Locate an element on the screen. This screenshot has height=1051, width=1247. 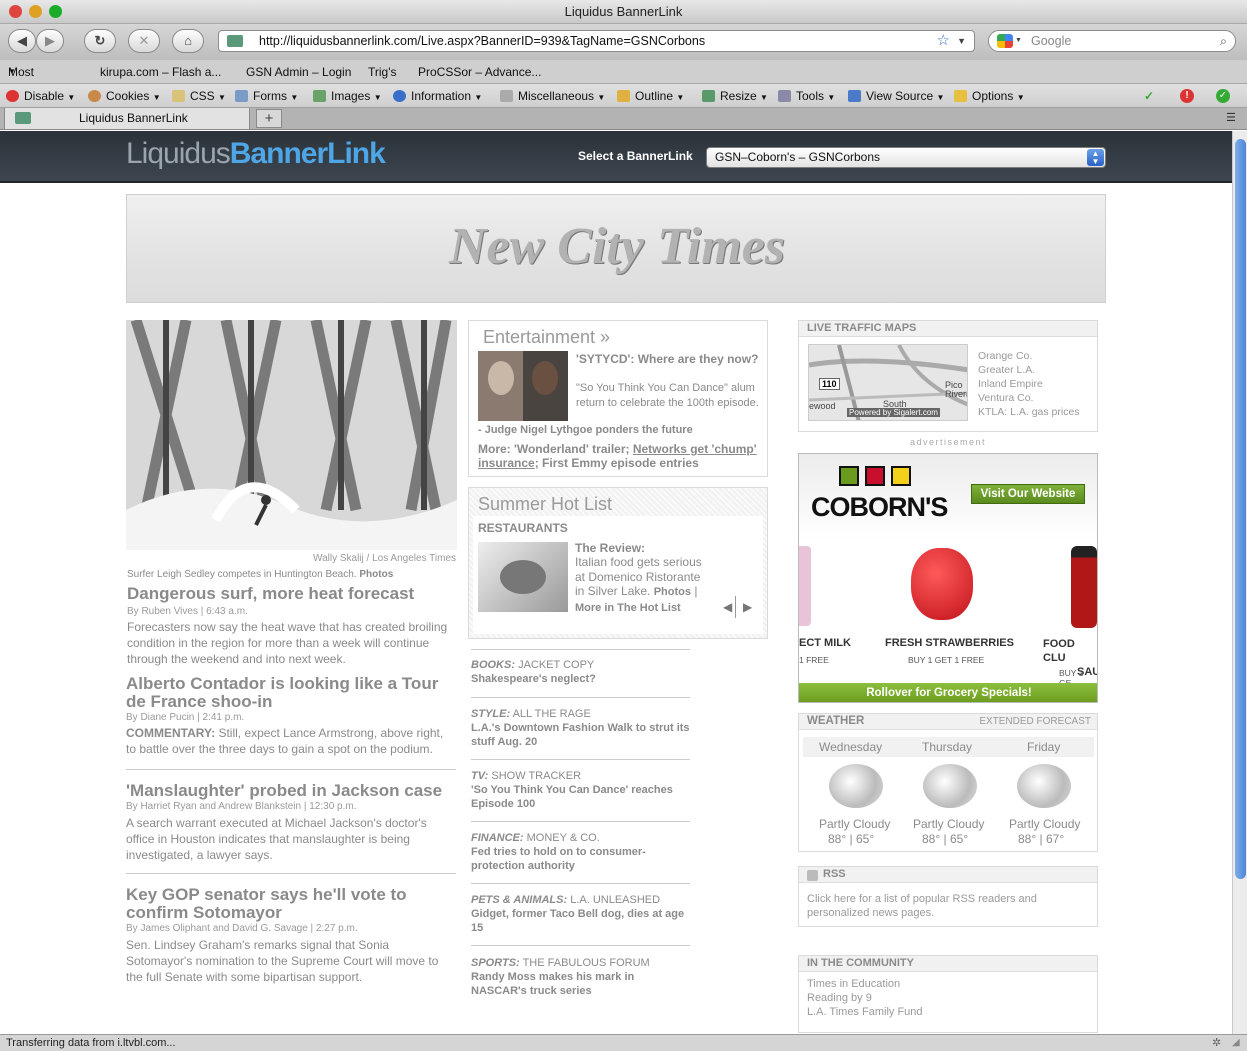
dev-images: Images ▼ is located at coordinates (347, 97).